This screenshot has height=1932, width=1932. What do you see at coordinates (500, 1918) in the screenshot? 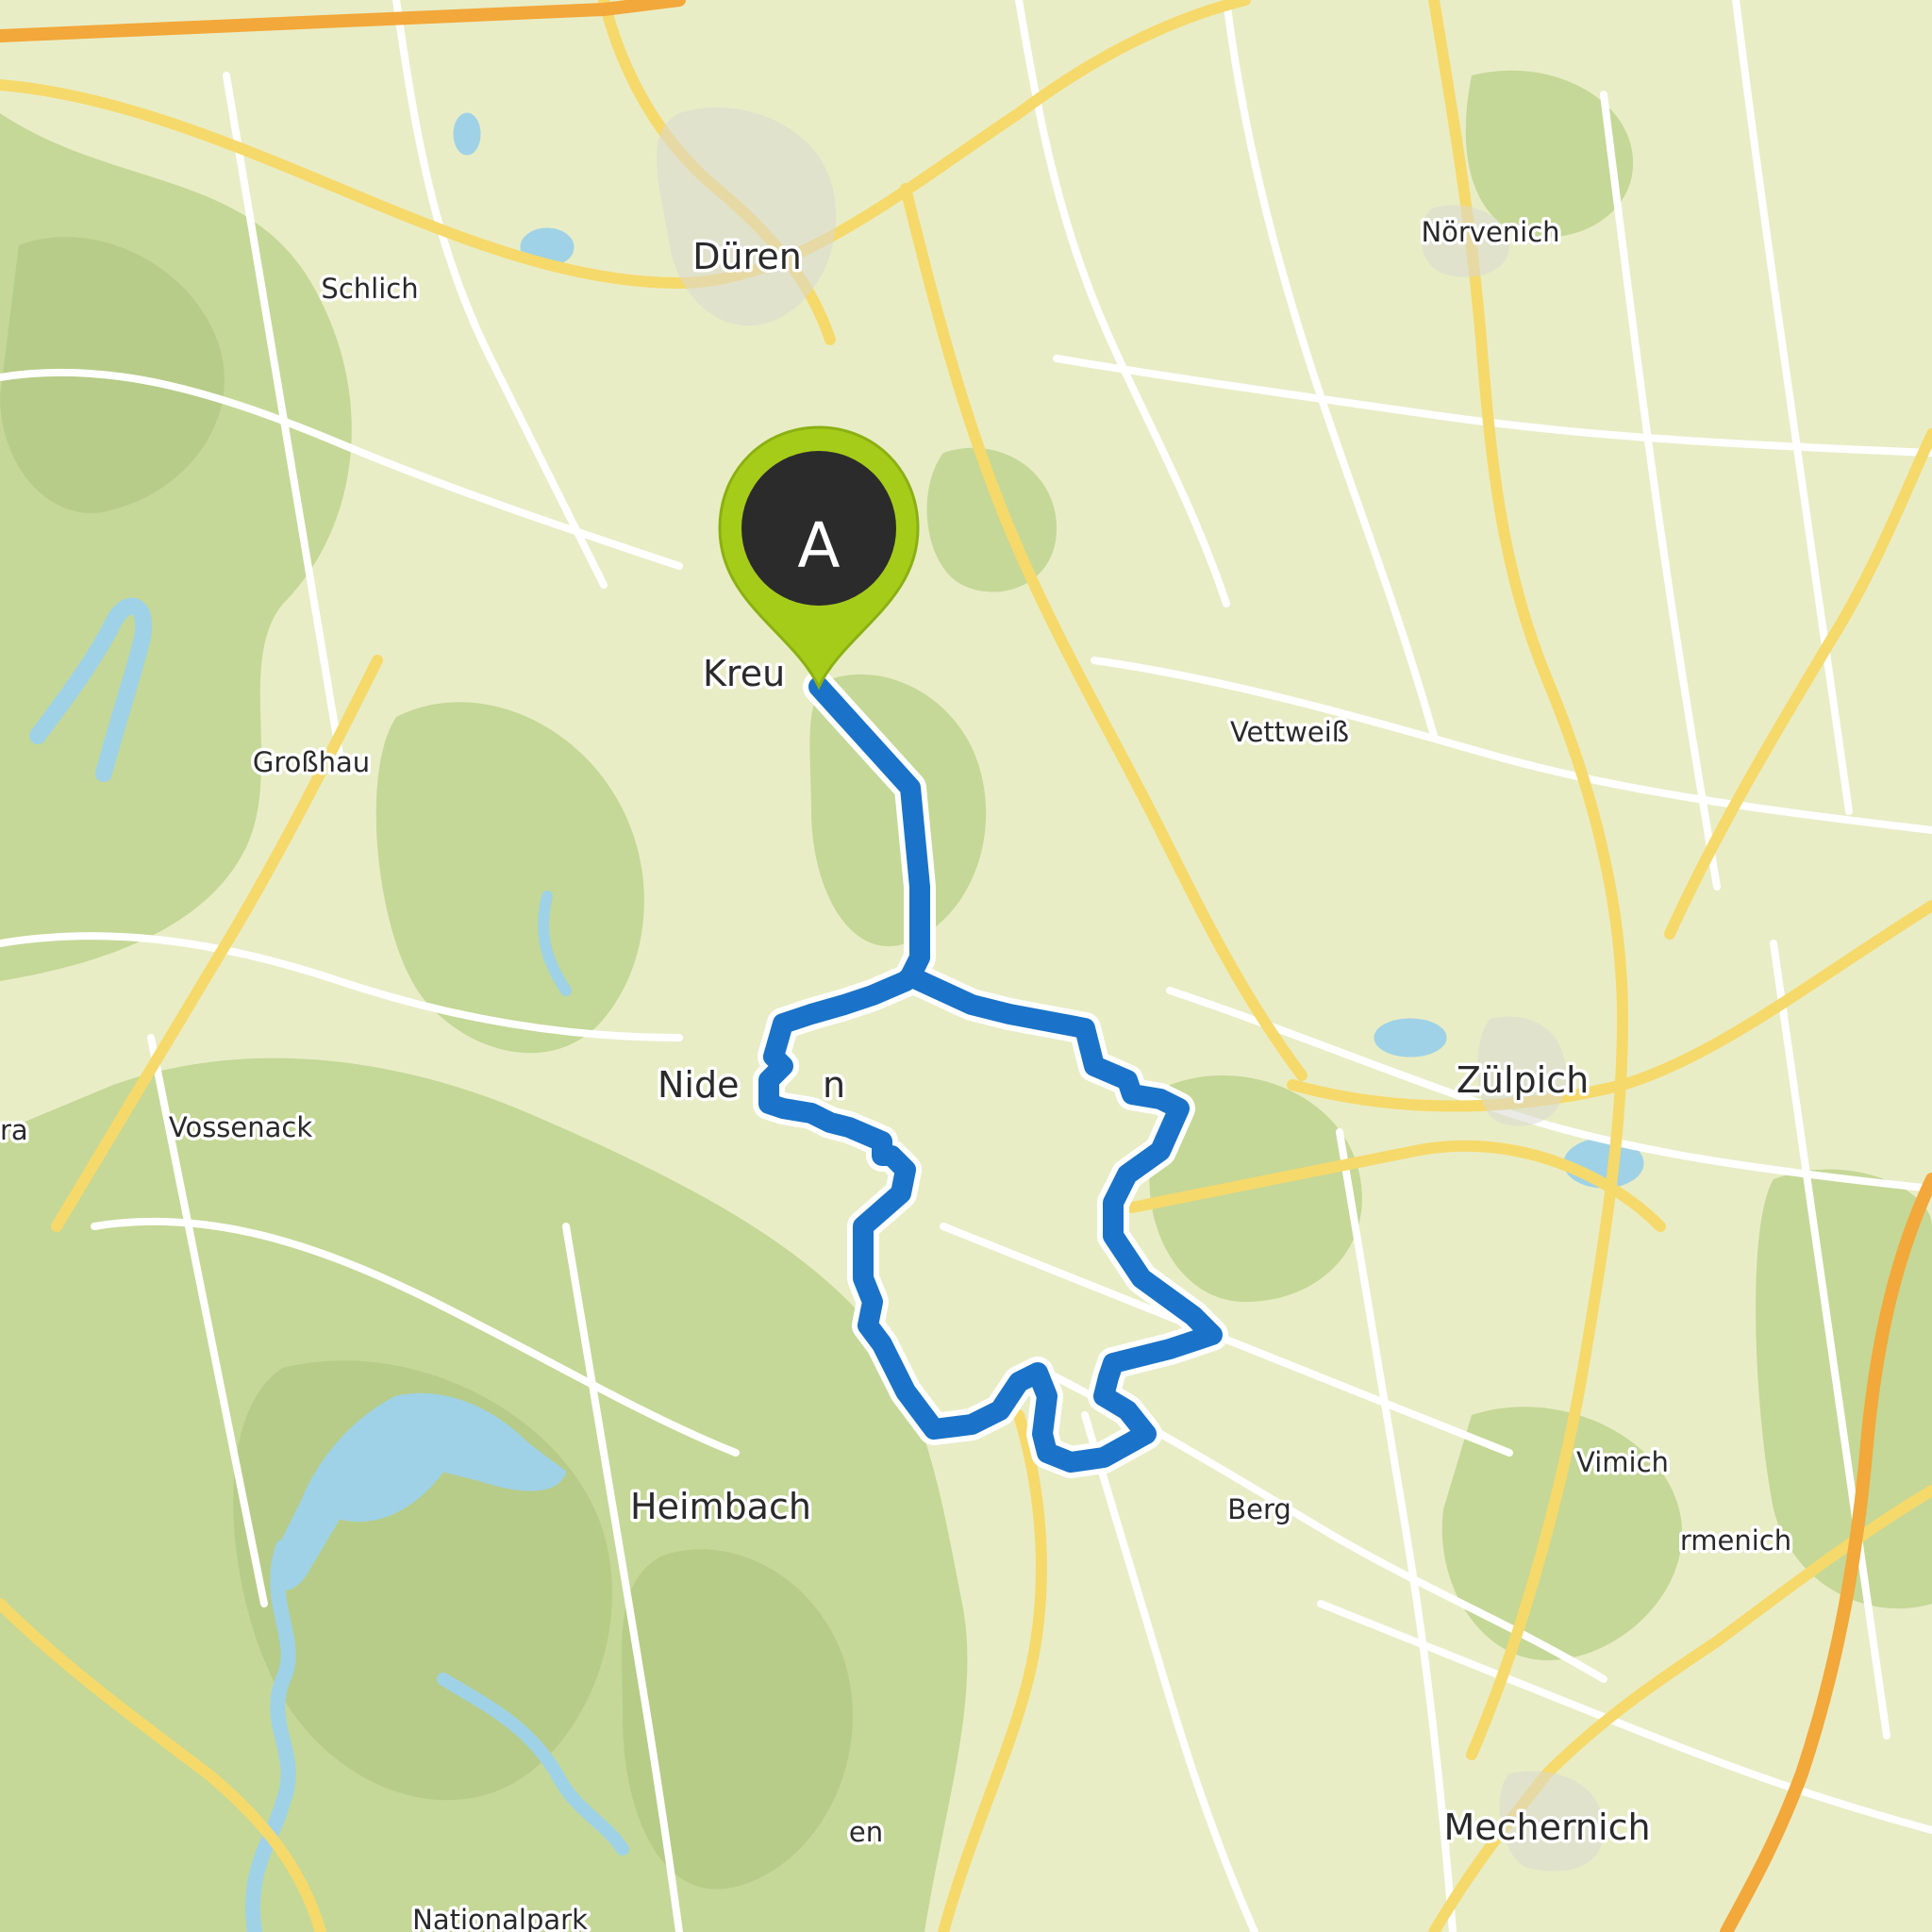
I see `label-nationalpark: Nationalpark` at bounding box center [500, 1918].